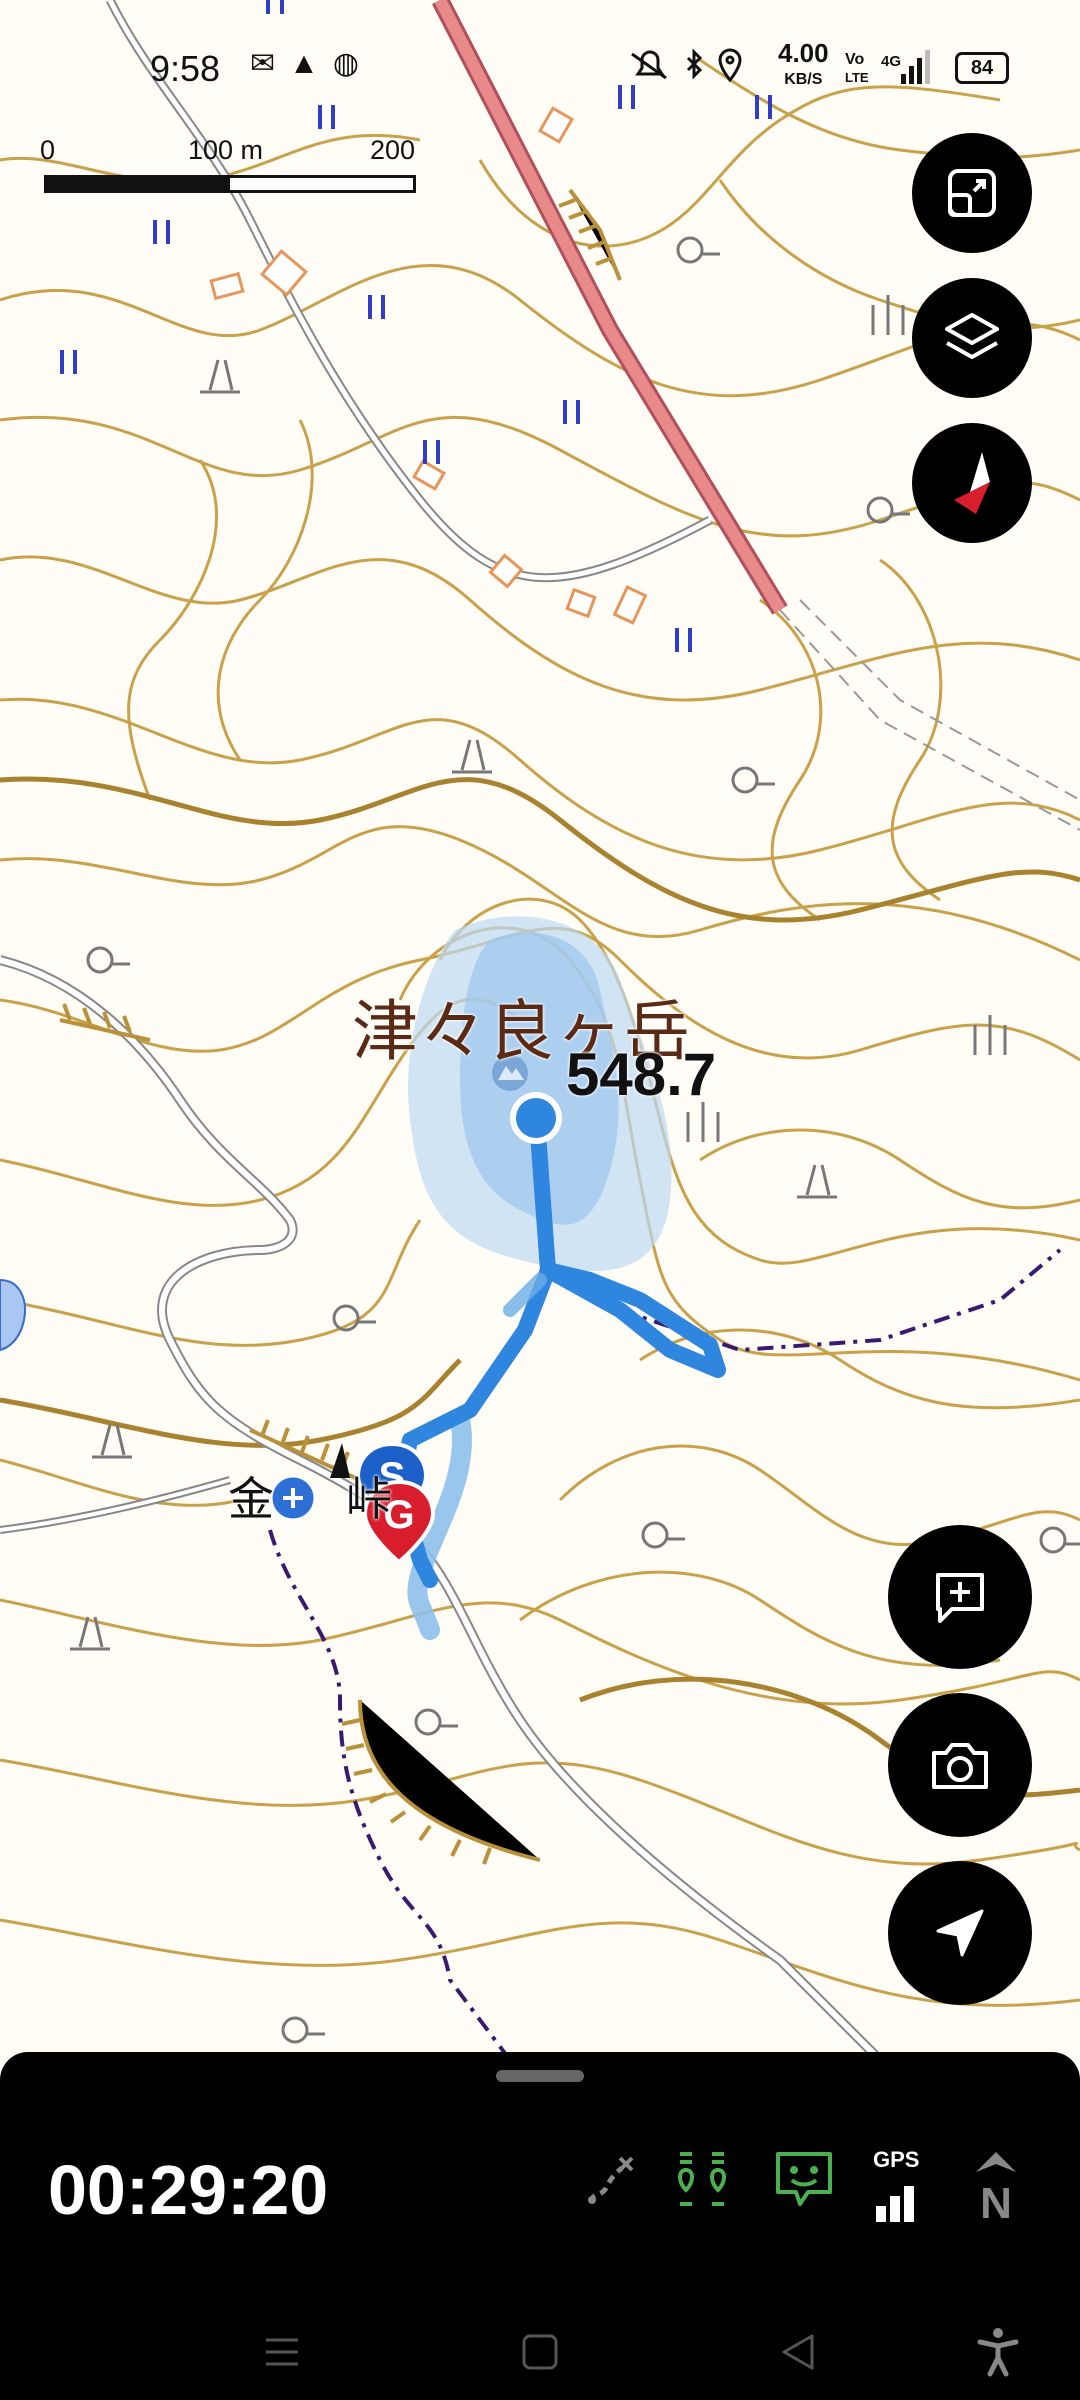 The width and height of the screenshot is (1080, 2400). I want to click on accessibility-icon, so click(998, 2352).